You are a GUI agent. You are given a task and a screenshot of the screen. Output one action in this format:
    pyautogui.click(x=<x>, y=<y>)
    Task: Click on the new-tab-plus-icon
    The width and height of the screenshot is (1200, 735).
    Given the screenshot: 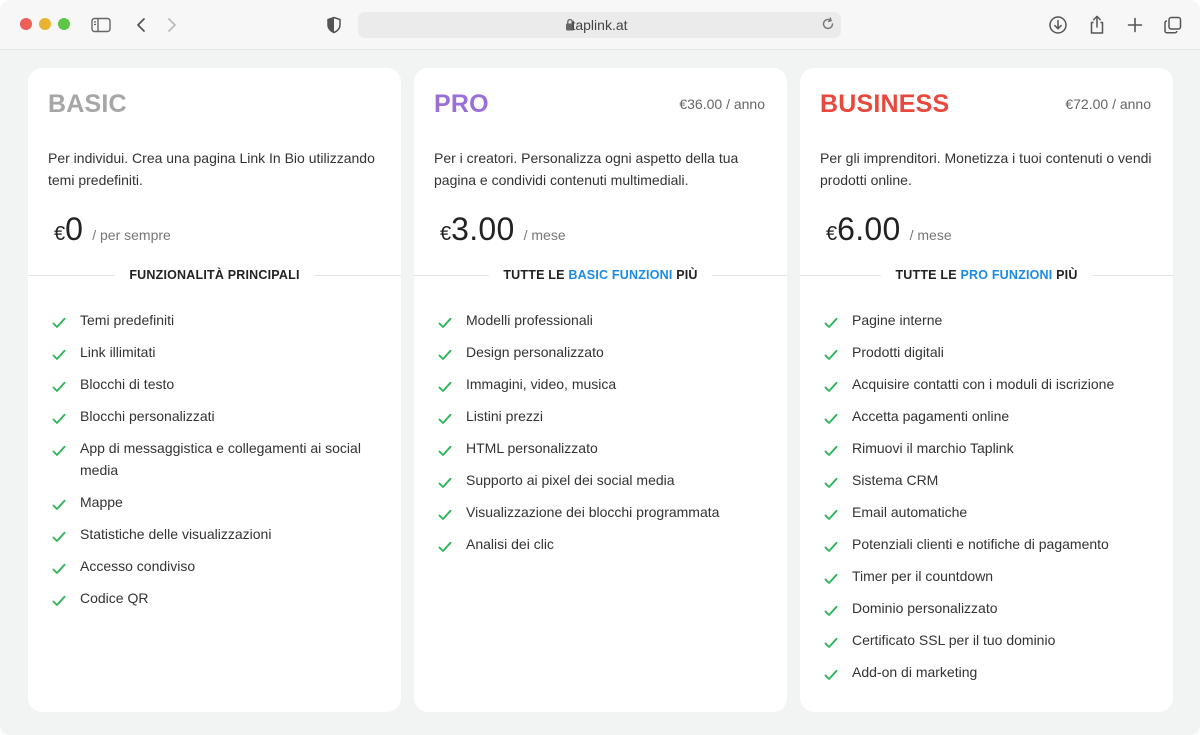 What is the action you would take?
    pyautogui.click(x=1135, y=25)
    